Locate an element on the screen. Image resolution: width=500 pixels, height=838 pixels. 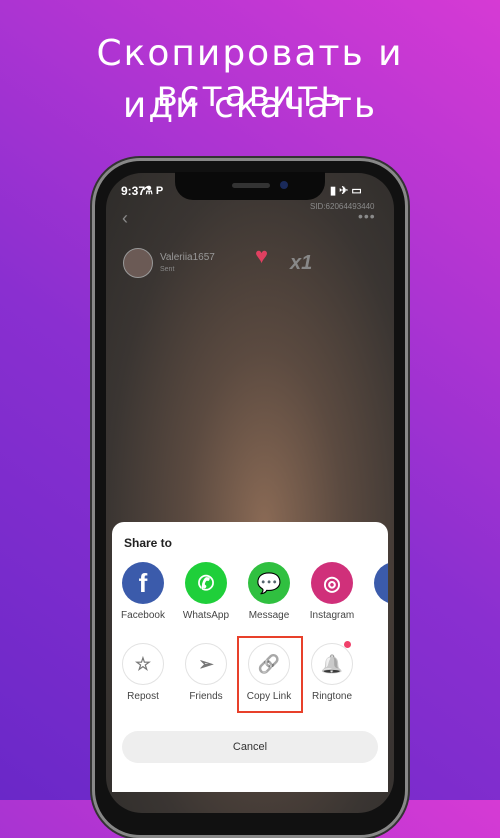
gift-count: x1 is located at coordinates (301, 263).